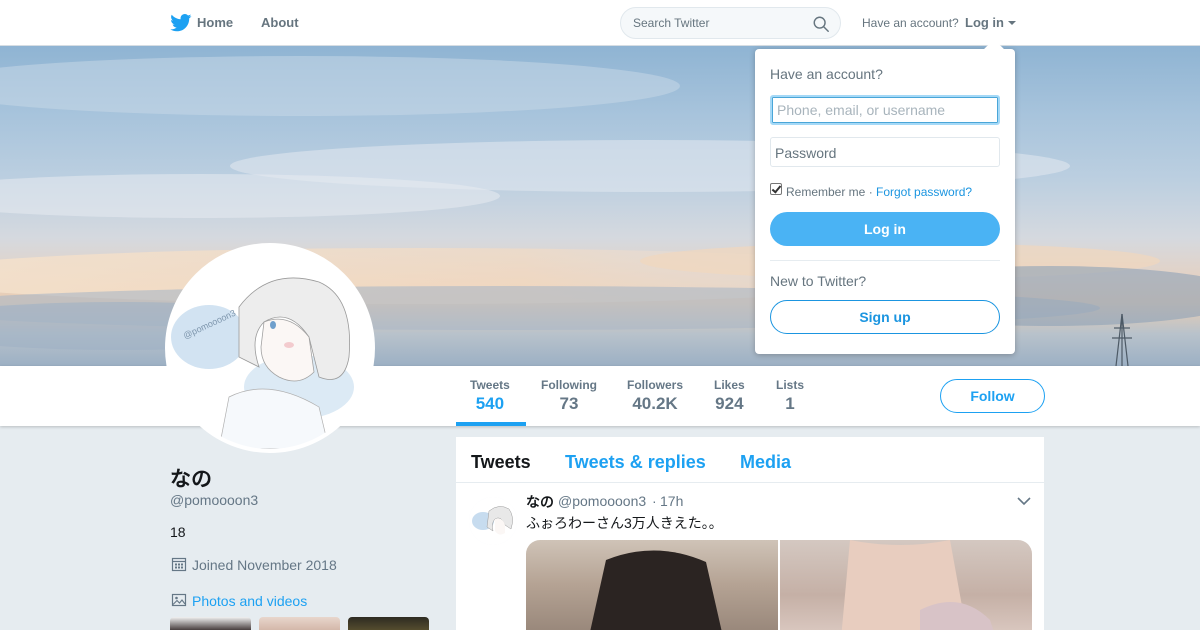 This screenshot has height=630, width=1200. Describe the element at coordinates (490, 403) in the screenshot. I see `stat-value: 540` at that location.